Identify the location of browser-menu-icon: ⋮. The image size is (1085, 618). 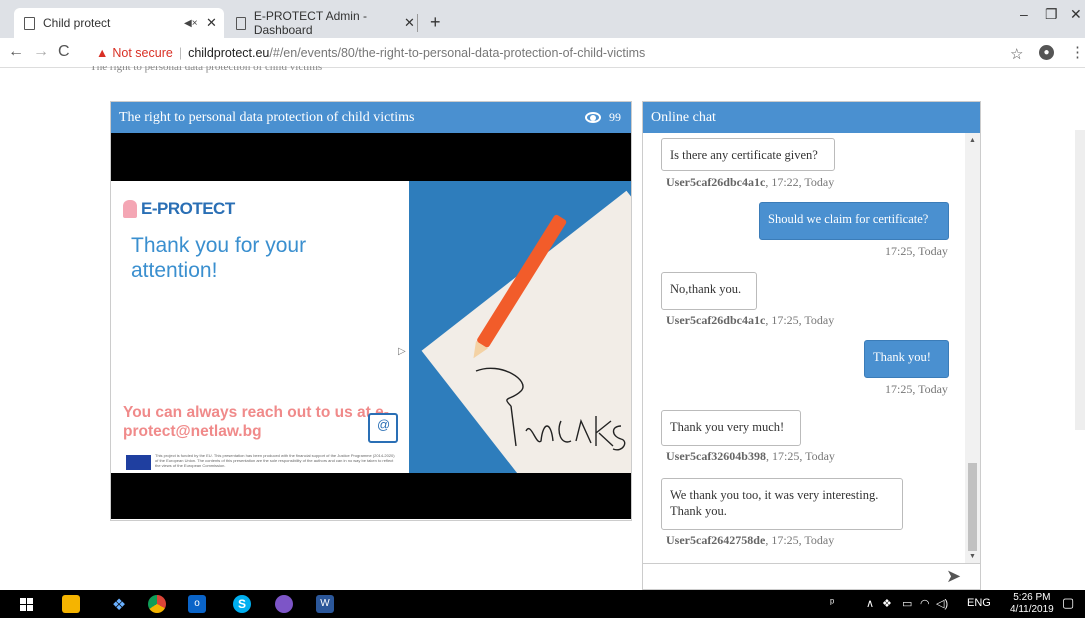
(1077, 52).